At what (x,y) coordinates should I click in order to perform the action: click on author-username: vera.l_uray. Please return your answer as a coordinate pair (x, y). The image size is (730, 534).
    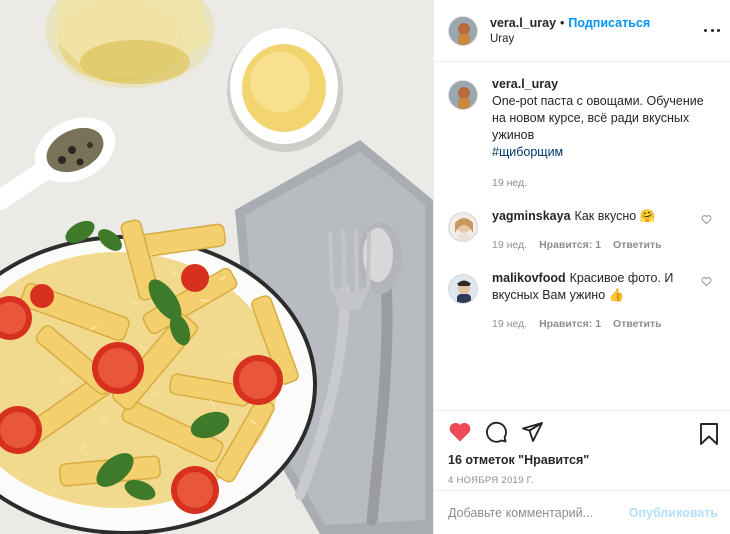
    Looking at the image, I should click on (523, 23).